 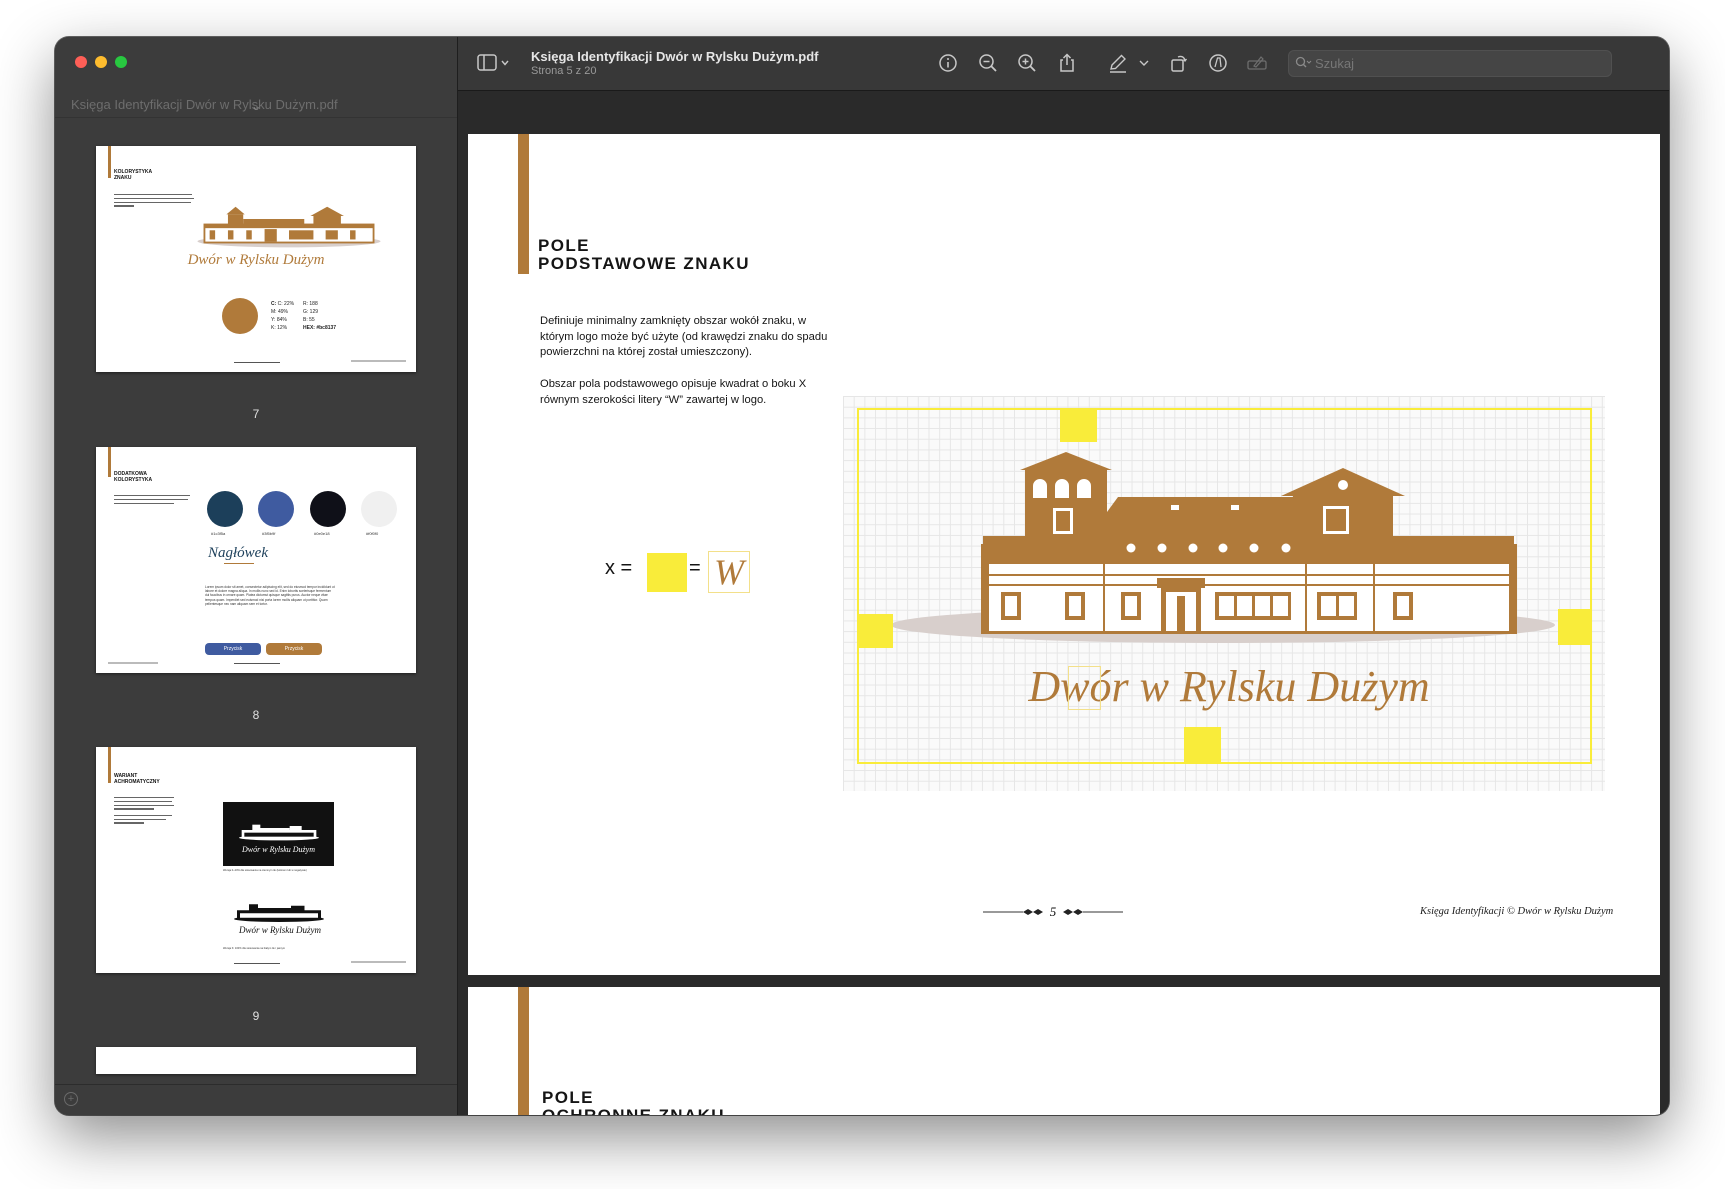 I want to click on zoom-window-button, so click(x=121, y=62).